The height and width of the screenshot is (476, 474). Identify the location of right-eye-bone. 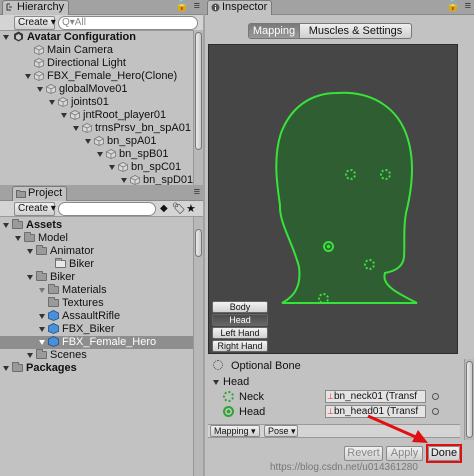
(385, 174).